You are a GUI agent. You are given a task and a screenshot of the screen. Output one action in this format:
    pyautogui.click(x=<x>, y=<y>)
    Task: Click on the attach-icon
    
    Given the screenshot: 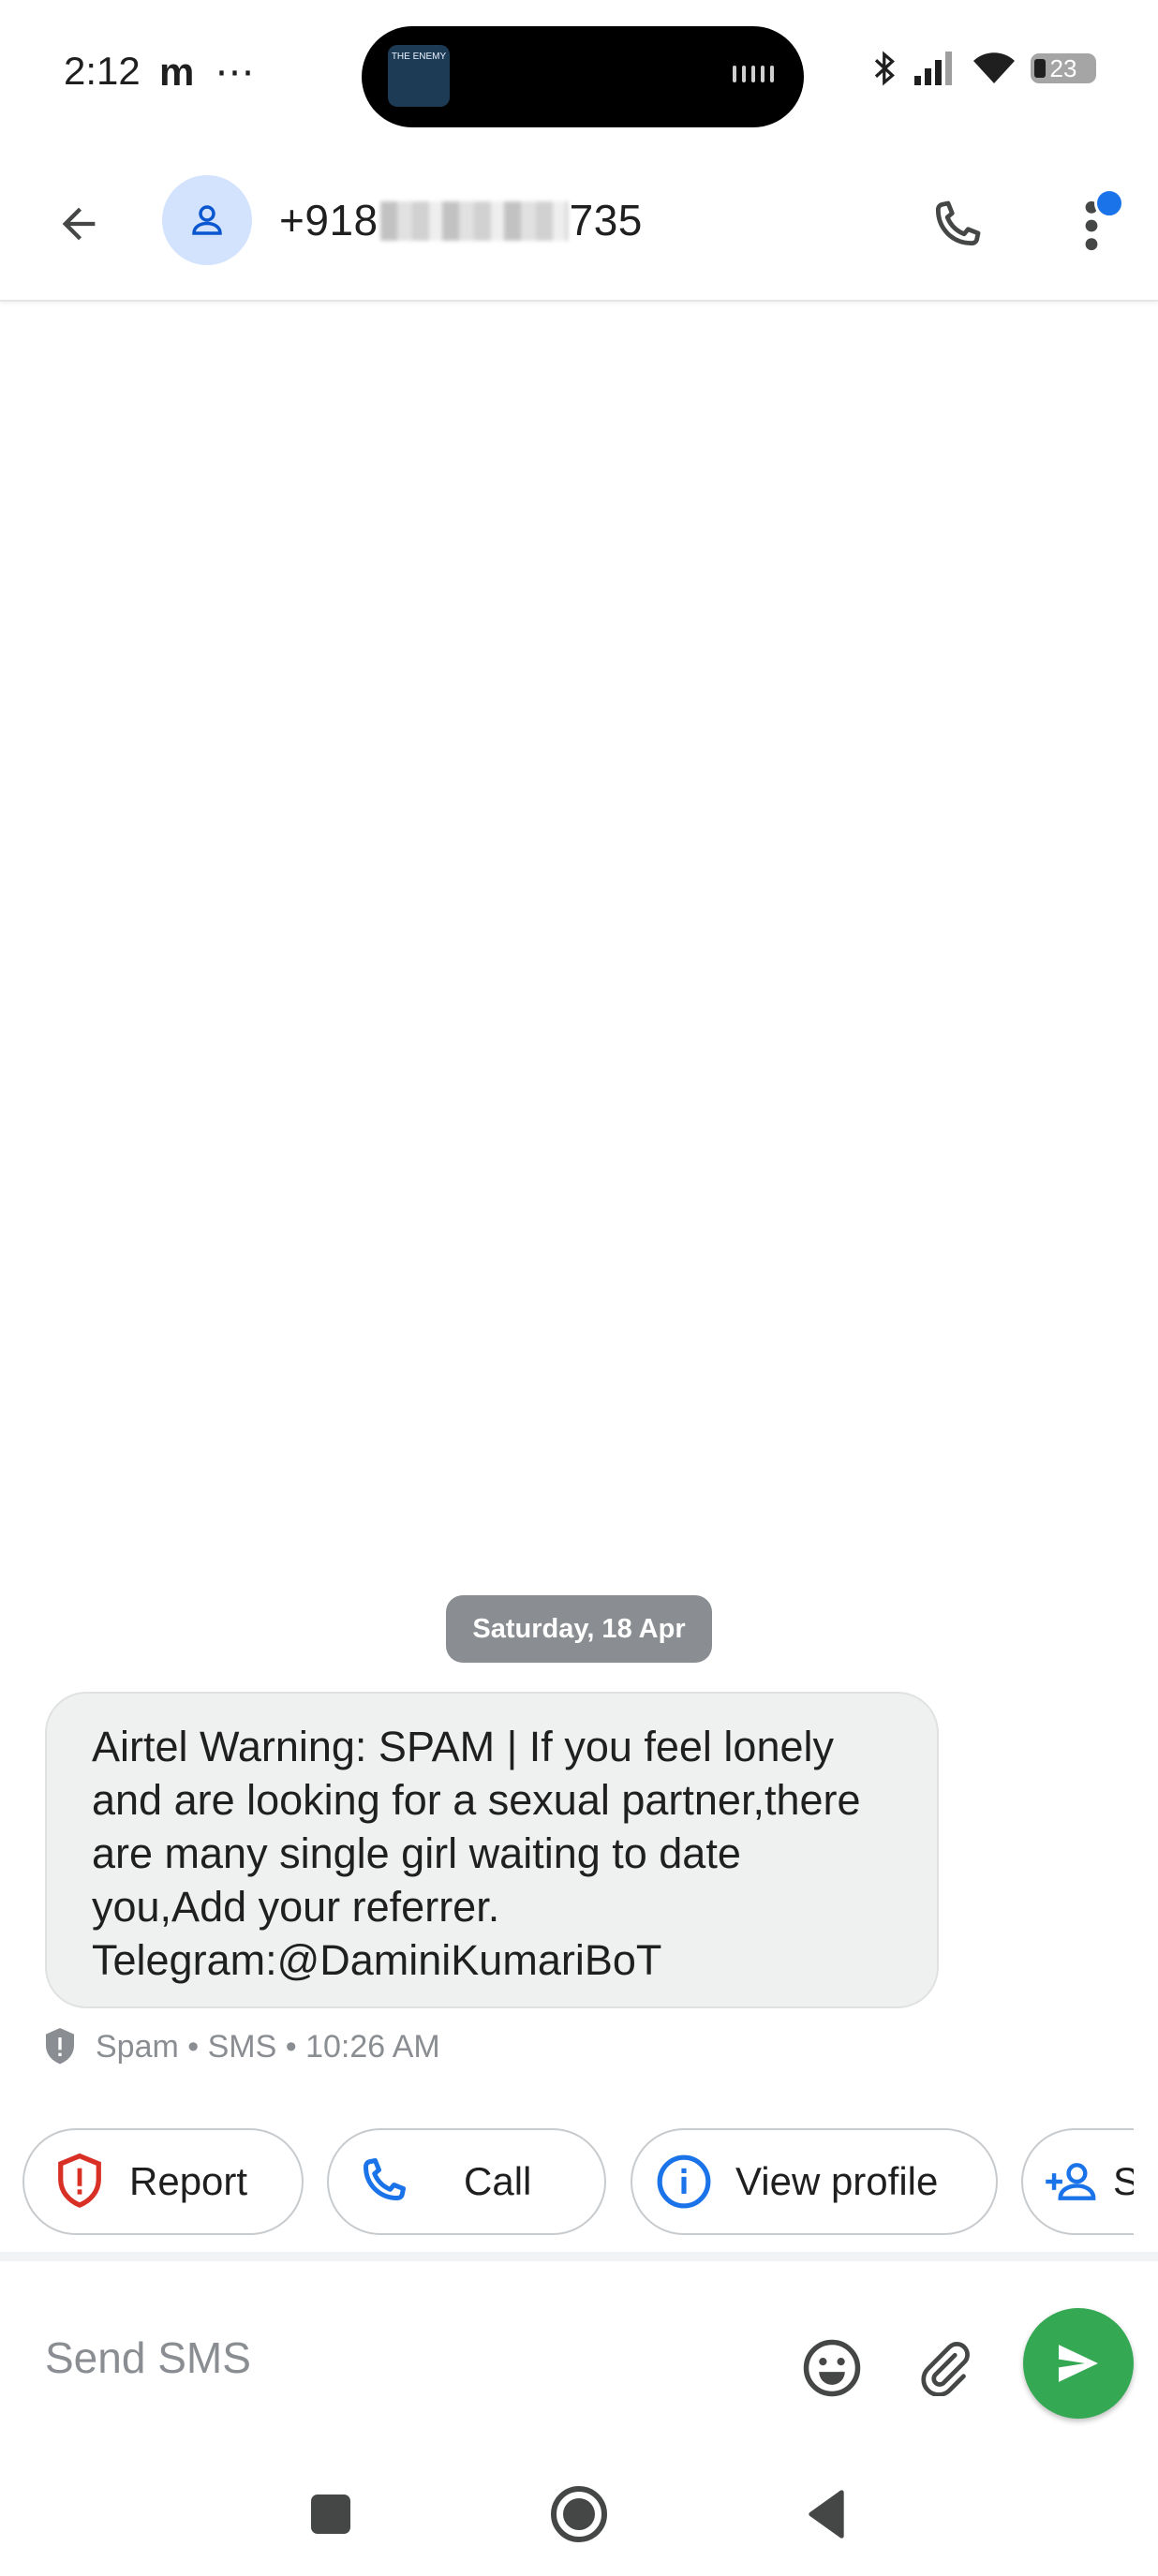 What is the action you would take?
    pyautogui.click(x=945, y=2369)
    